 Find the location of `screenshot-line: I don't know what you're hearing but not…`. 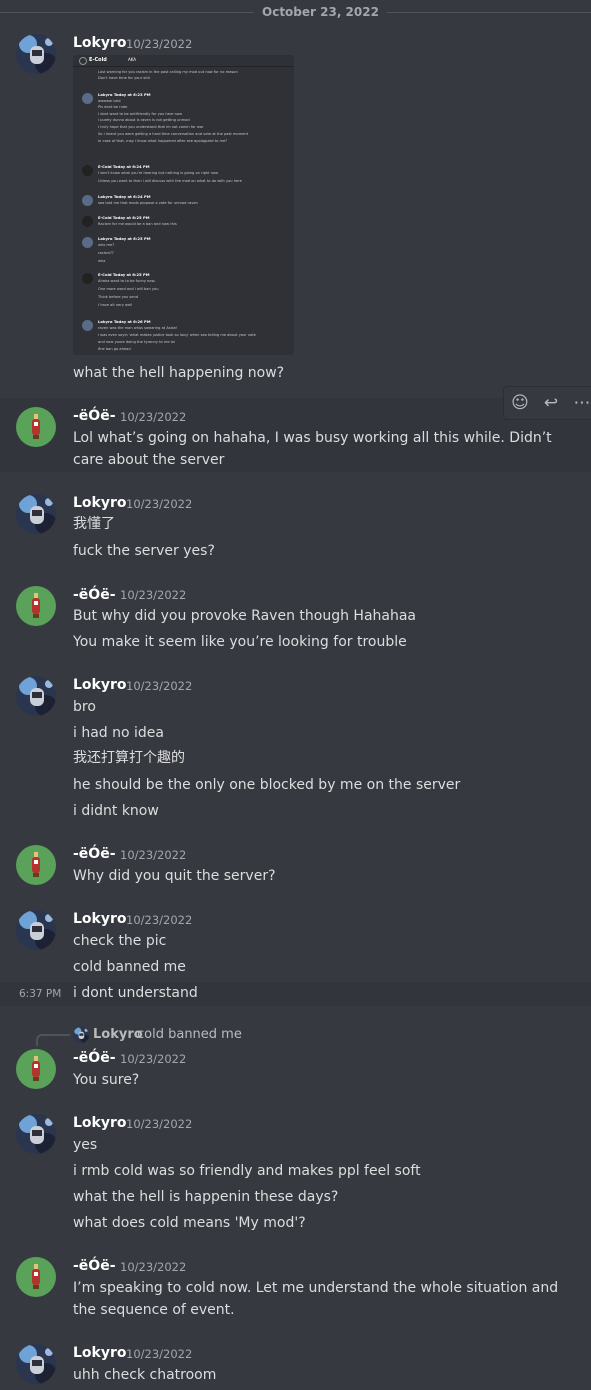

screenshot-line: I don't know what you're hearing but not… is located at coordinates (158, 173).